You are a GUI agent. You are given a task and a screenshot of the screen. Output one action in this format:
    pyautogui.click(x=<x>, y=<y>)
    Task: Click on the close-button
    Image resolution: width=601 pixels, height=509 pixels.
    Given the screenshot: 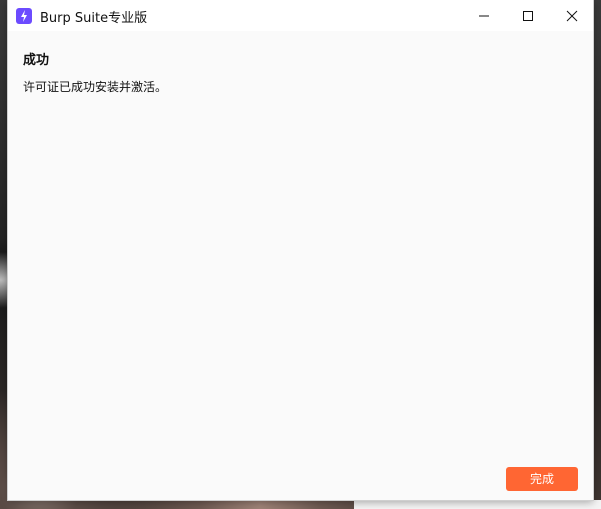 What is the action you would take?
    pyautogui.click(x=572, y=15)
    